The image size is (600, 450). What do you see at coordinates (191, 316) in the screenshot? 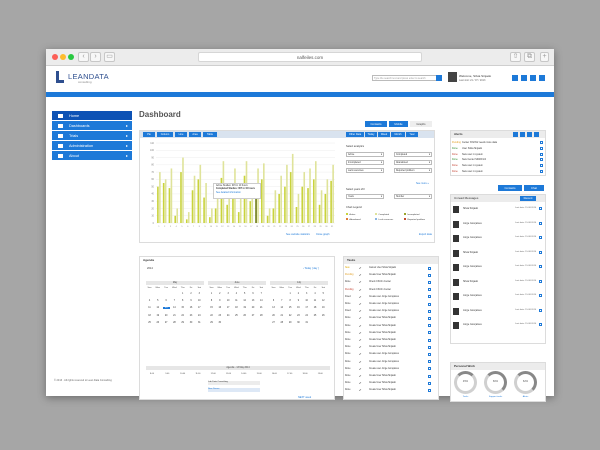
I see `calendar-day: 23` at bounding box center [191, 316].